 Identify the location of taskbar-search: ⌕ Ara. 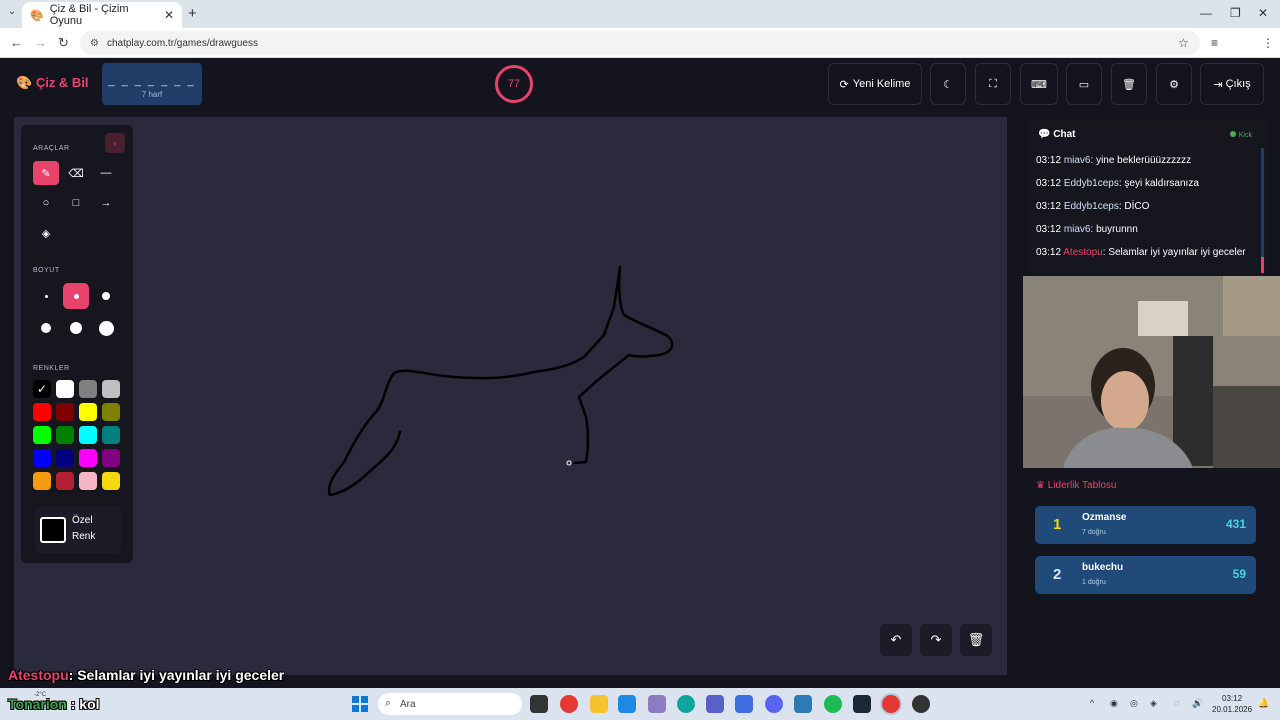
(450, 704).